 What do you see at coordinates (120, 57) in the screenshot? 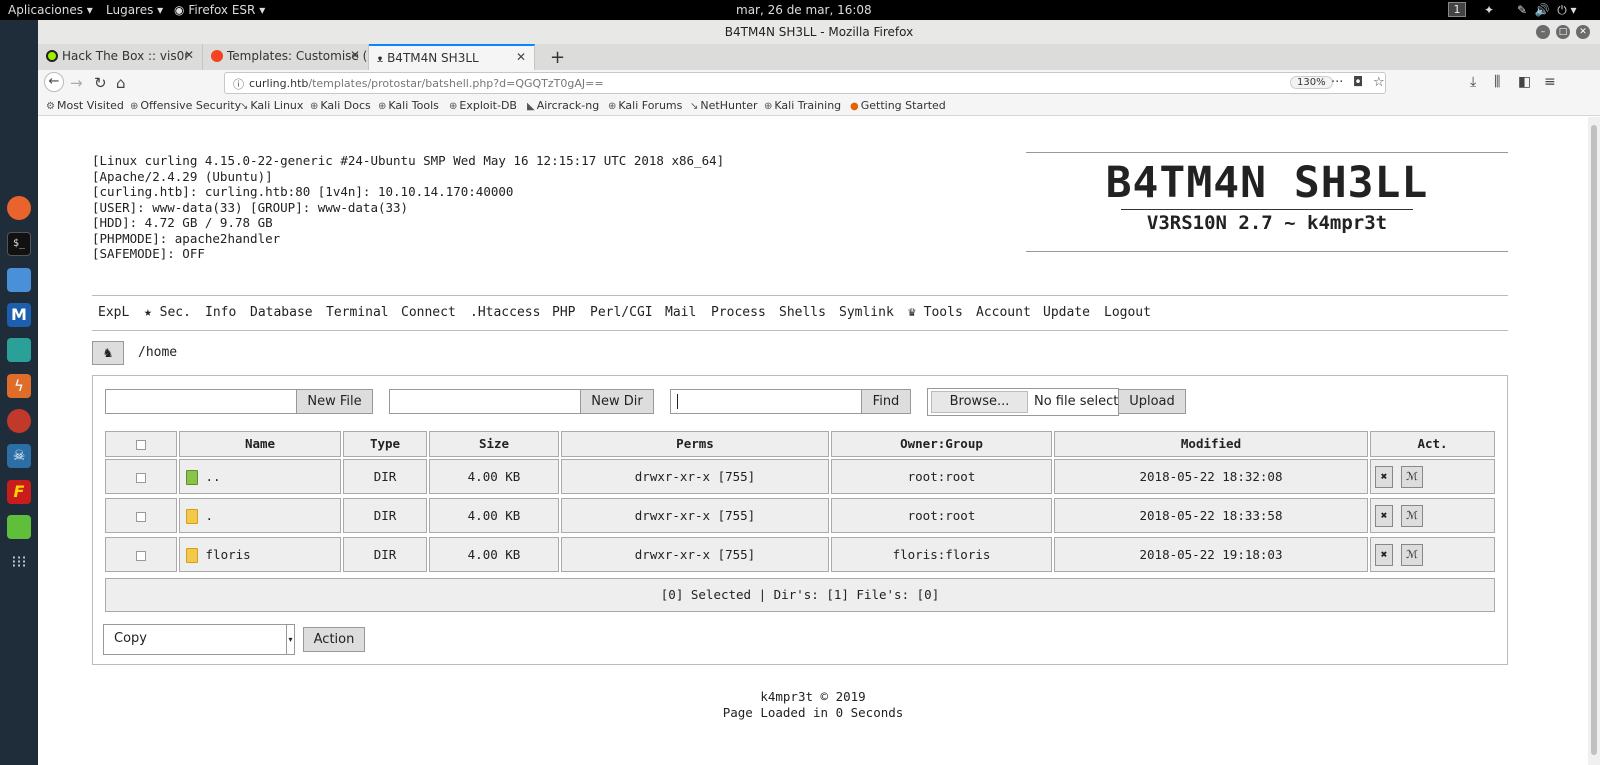
I see `tab-hackthebox: Hack The Box :: vis0r ✕` at bounding box center [120, 57].